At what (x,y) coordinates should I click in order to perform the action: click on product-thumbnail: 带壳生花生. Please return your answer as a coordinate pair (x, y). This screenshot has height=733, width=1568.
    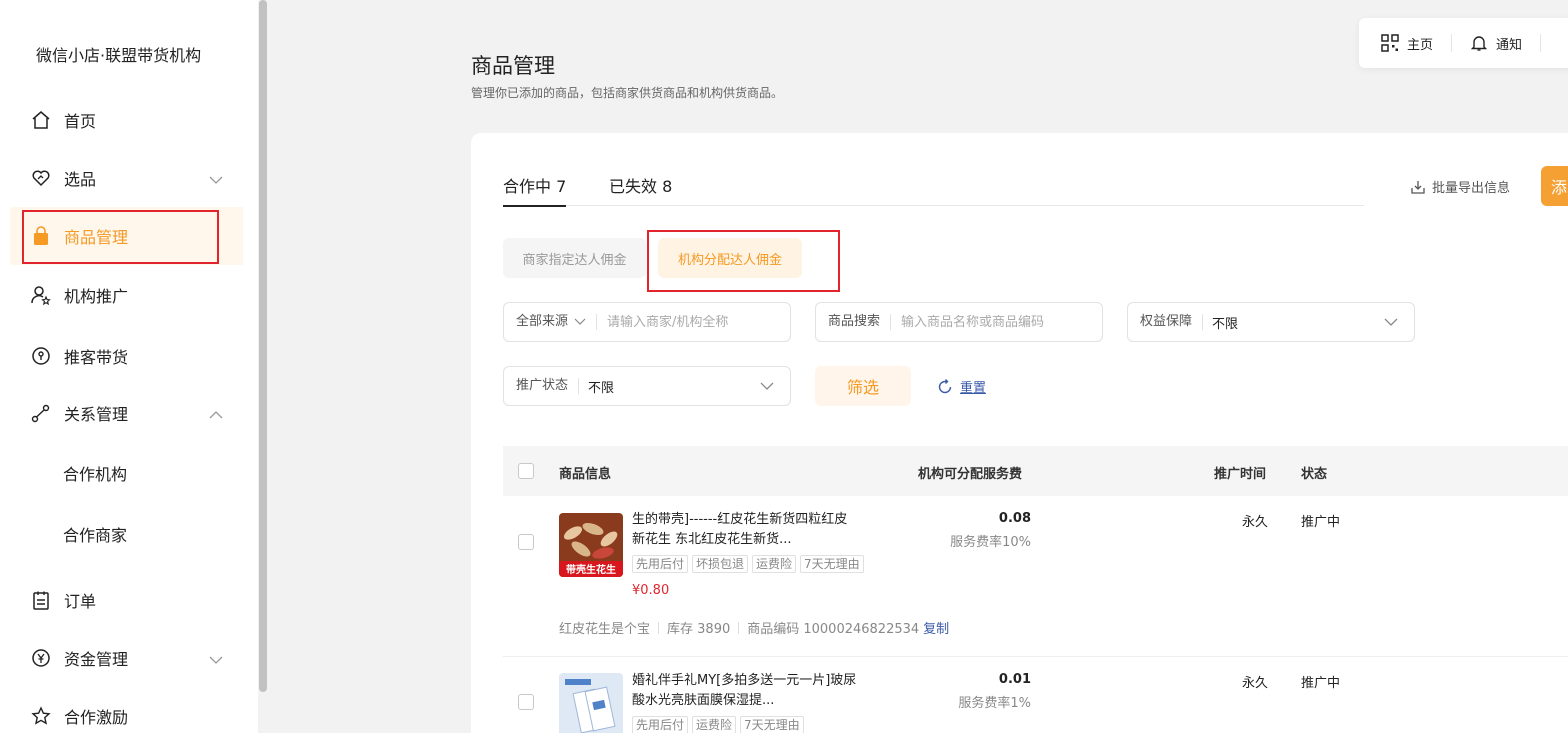
    Looking at the image, I should click on (591, 545).